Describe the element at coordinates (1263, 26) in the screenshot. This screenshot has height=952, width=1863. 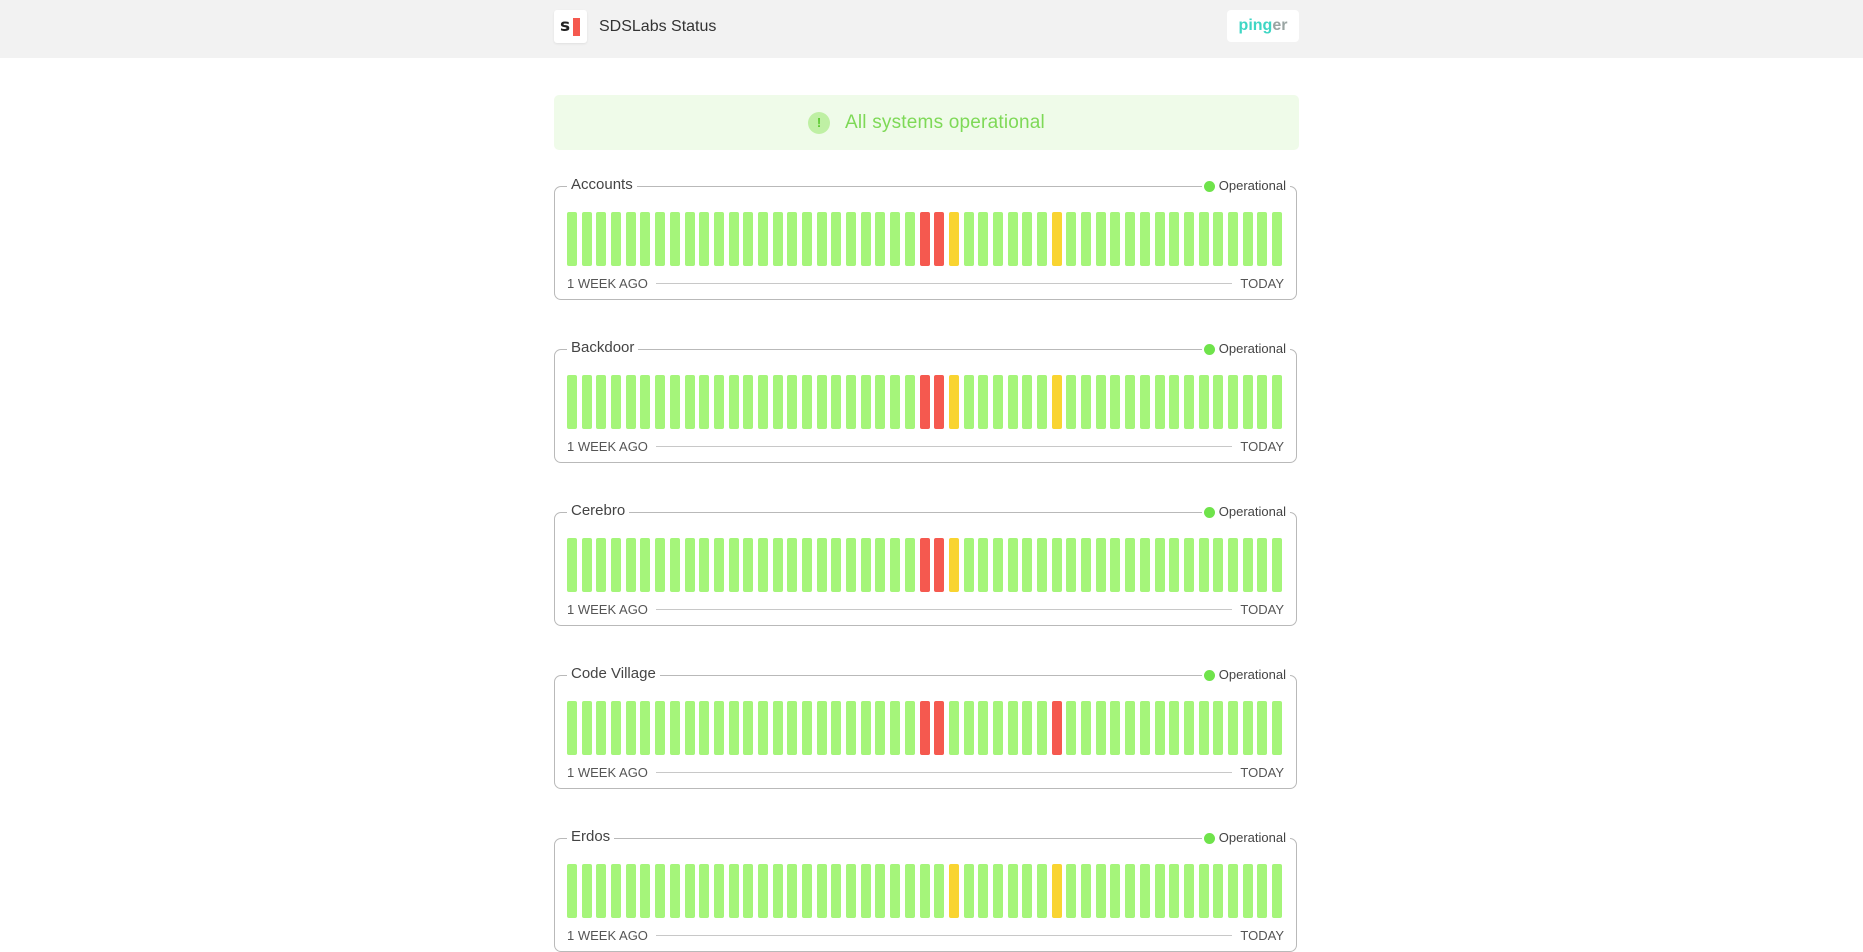
I see `pinger-link-button: ping er` at that location.